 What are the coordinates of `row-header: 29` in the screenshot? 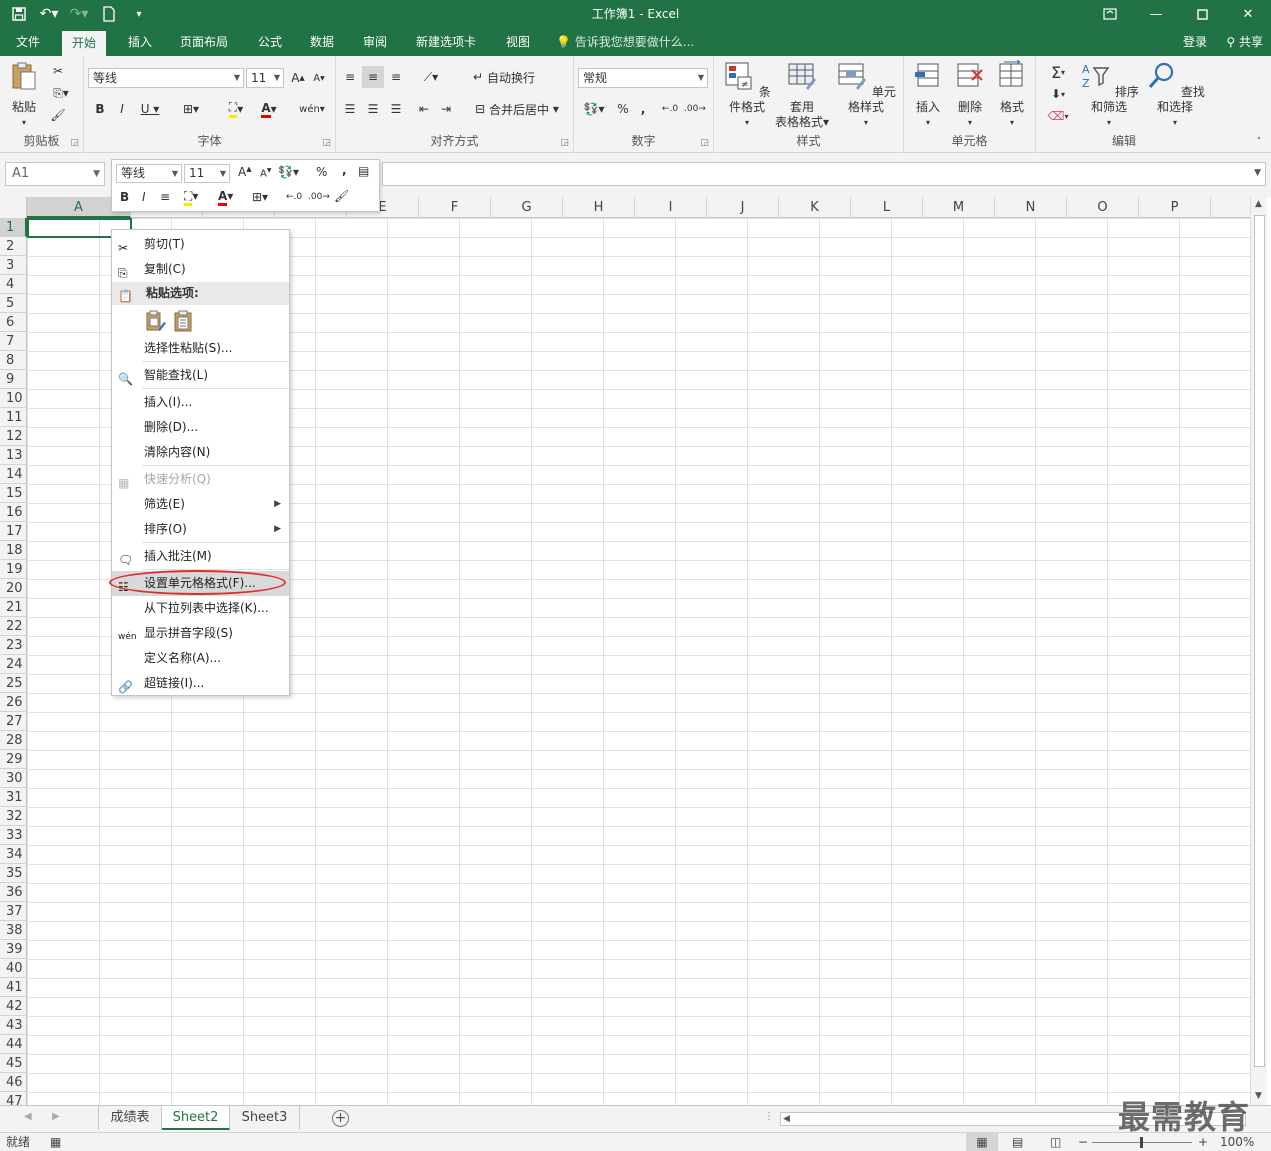 It's located at (13, 759).